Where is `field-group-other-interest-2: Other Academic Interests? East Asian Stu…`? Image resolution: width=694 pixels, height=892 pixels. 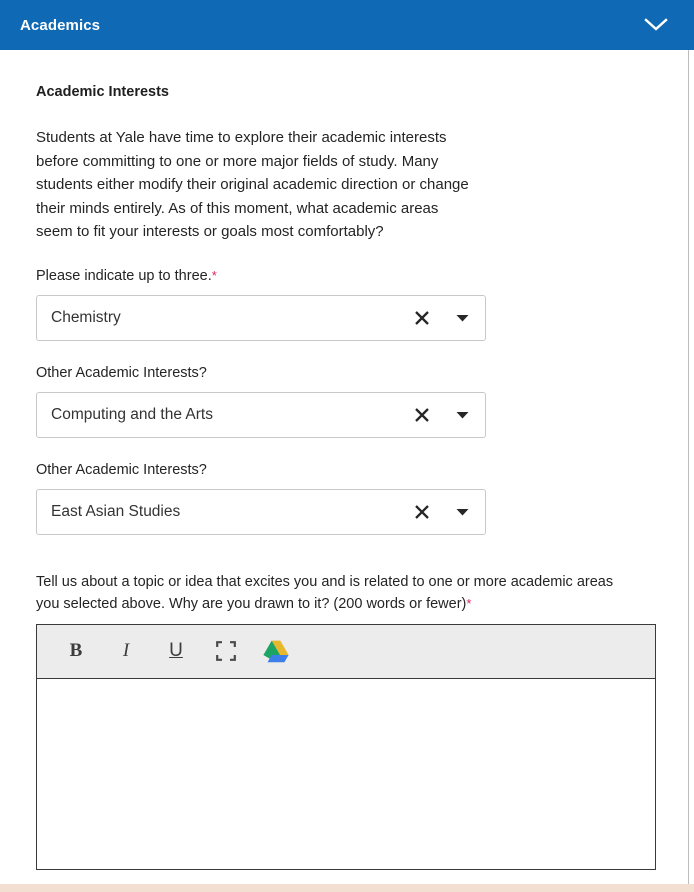 field-group-other-interest-2: Other Academic Interests? East Asian Stu… is located at coordinates (365, 497).